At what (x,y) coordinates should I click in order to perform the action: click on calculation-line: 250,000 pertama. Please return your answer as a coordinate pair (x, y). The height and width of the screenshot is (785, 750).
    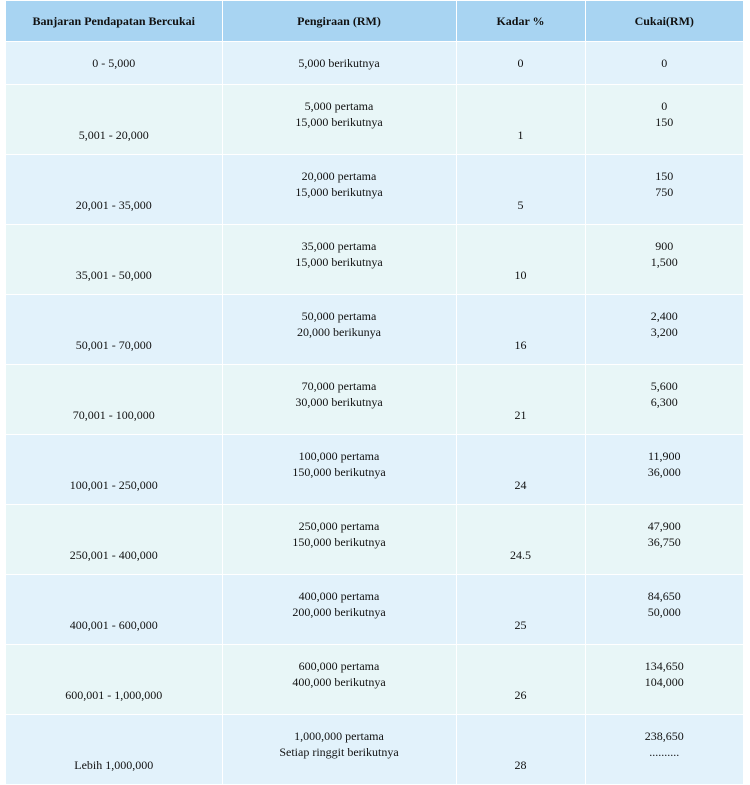
    Looking at the image, I should click on (339, 526).